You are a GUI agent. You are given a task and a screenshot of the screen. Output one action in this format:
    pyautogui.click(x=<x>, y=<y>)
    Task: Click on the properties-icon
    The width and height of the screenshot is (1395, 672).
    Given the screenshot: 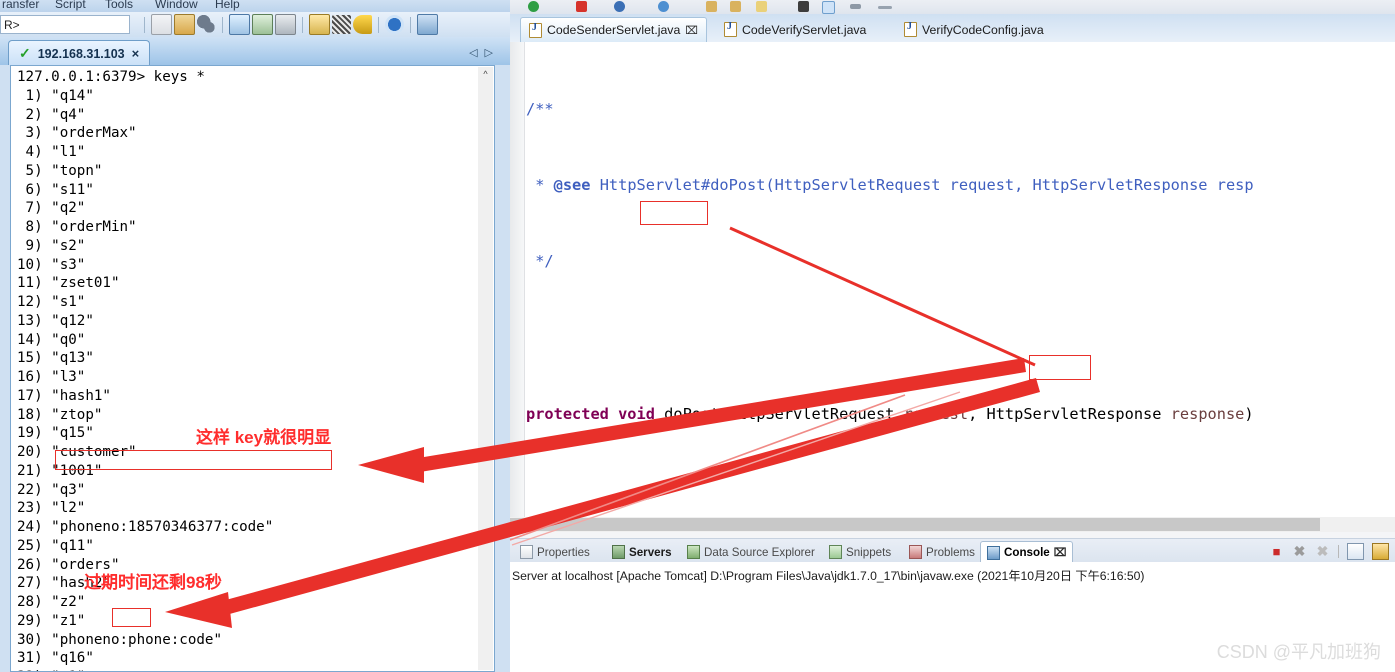 What is the action you would take?
    pyautogui.click(x=526, y=552)
    